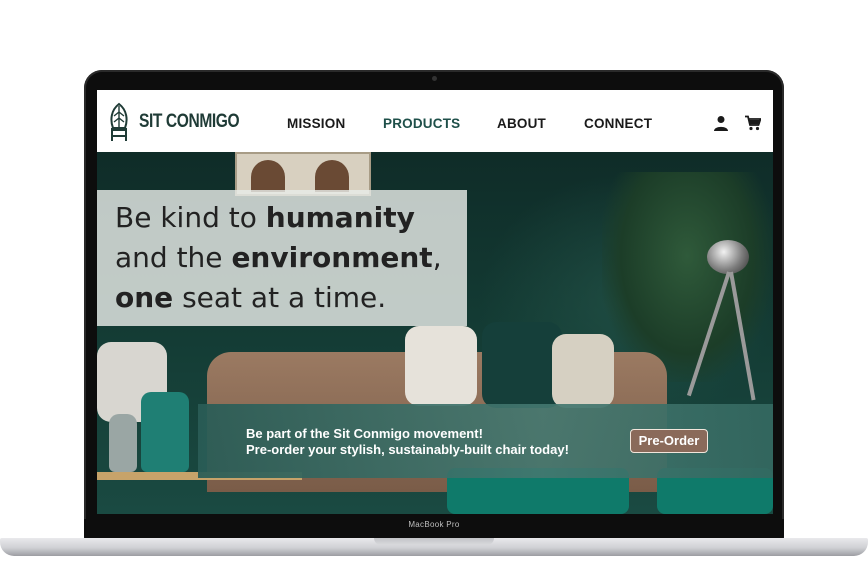 The image size is (868, 567). What do you see at coordinates (190, 217) in the screenshot?
I see `headline-text: Be kind to` at bounding box center [190, 217].